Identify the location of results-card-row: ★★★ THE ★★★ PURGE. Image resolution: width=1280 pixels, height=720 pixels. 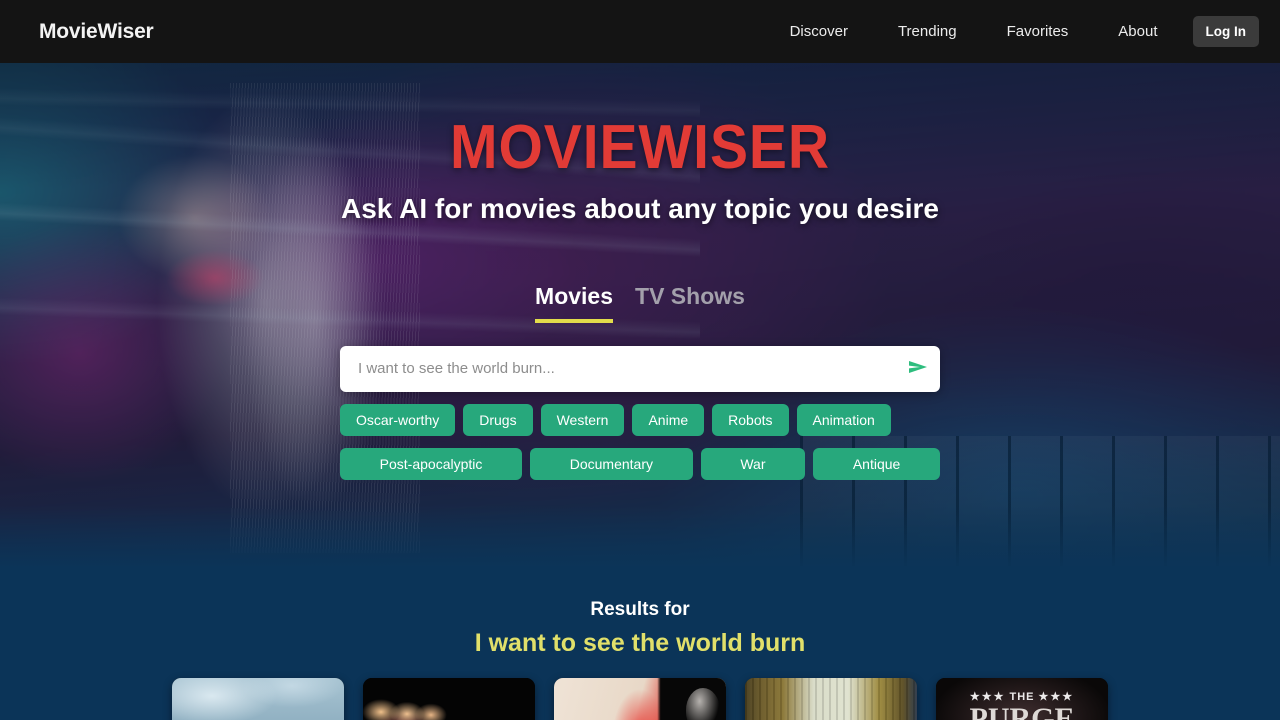
(640, 699).